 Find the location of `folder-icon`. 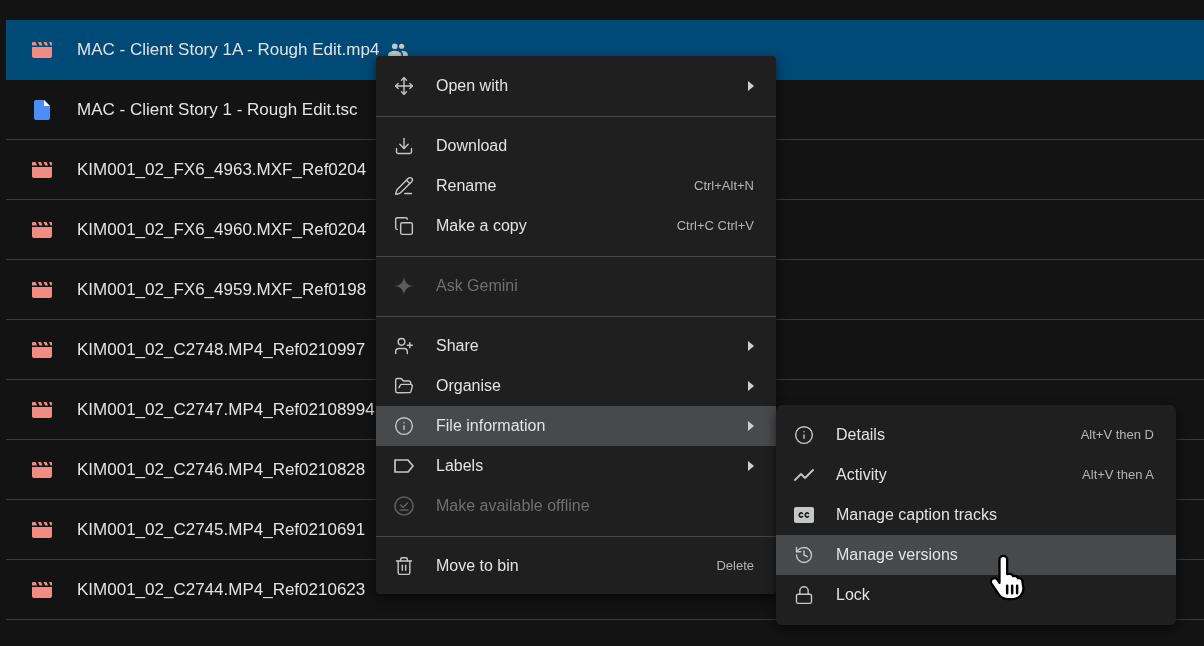

folder-icon is located at coordinates (404, 386).